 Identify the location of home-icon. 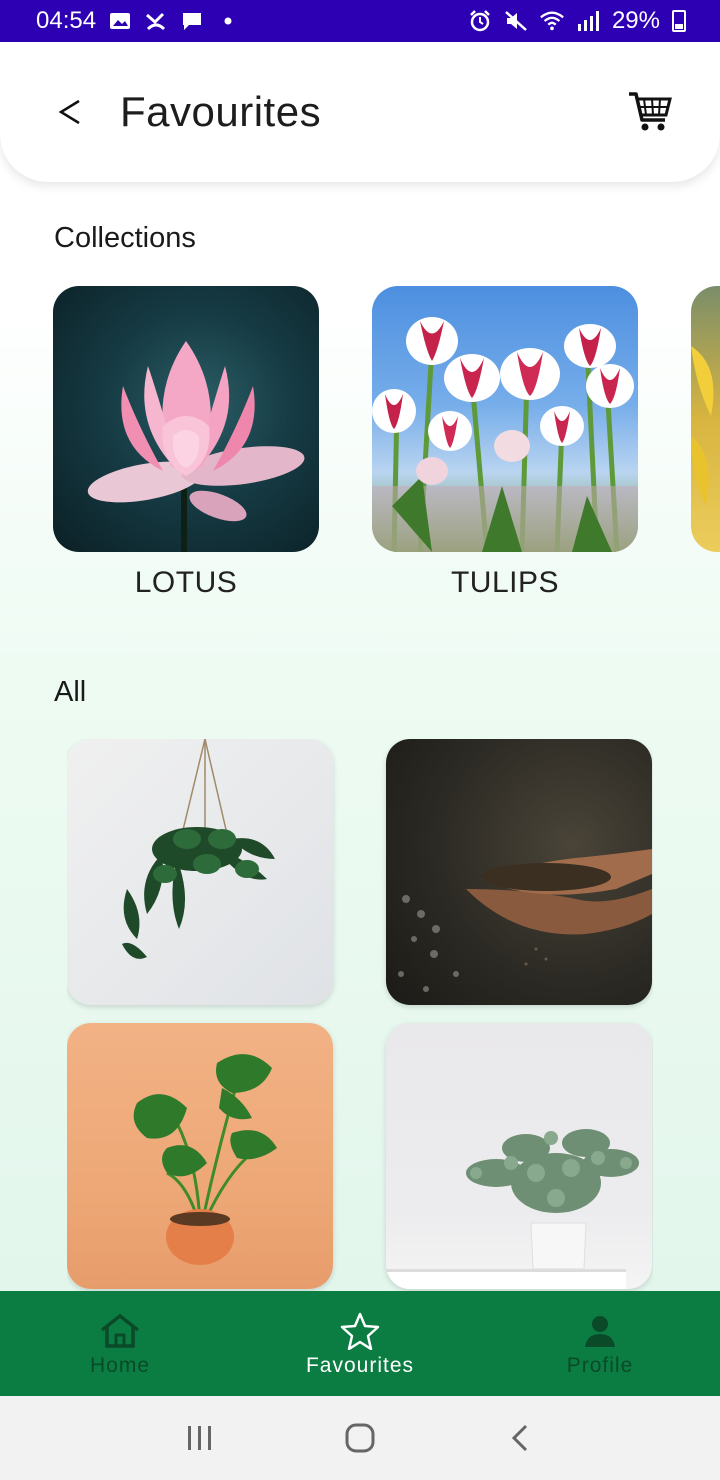
(120, 1331).